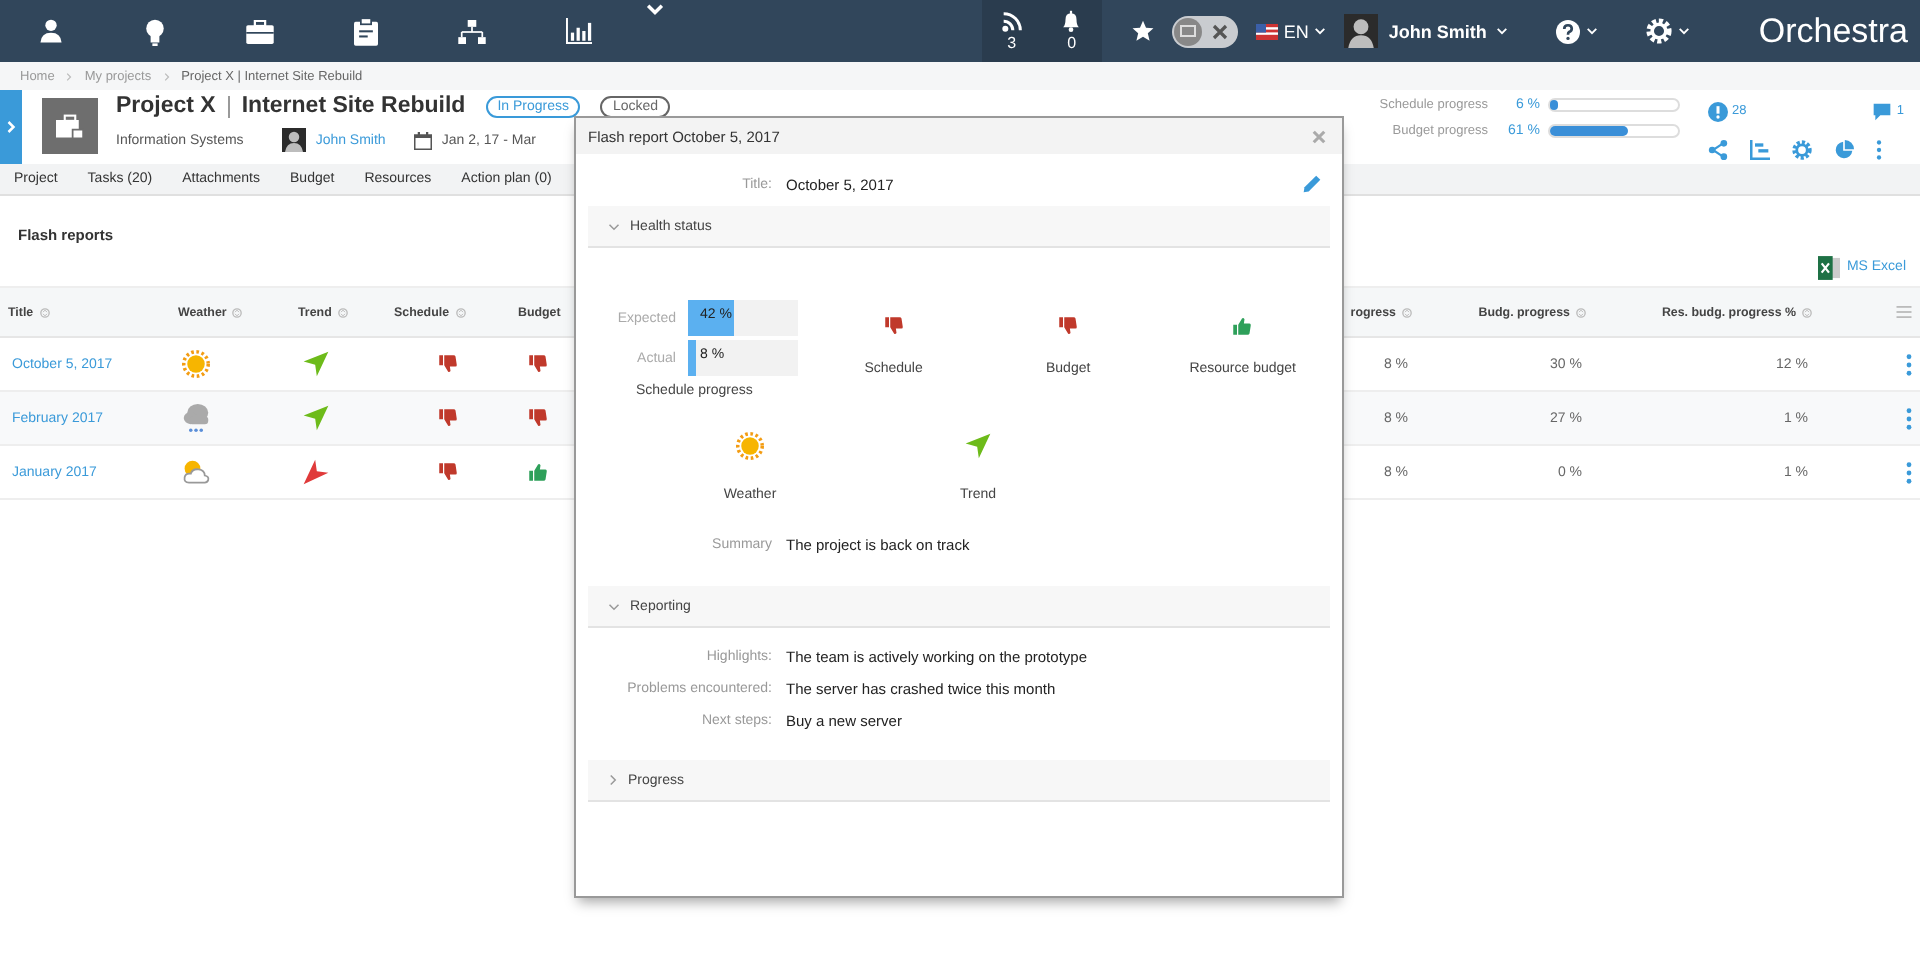 The height and width of the screenshot is (970, 1920). What do you see at coordinates (1312, 184) in the screenshot?
I see `pencil-icon` at bounding box center [1312, 184].